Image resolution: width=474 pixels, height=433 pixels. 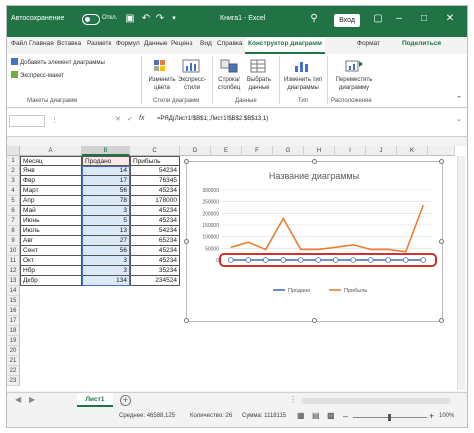 What do you see at coordinates (389, 417) in the screenshot?
I see `zoom-slider-thumb` at bounding box center [389, 417].